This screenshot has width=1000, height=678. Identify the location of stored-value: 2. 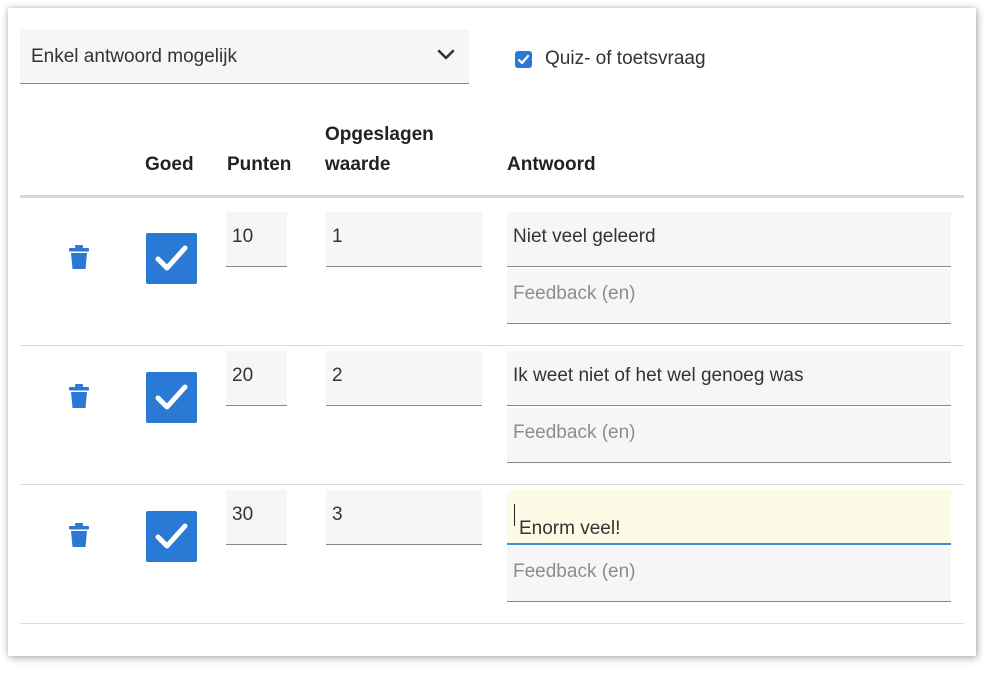
(337, 375).